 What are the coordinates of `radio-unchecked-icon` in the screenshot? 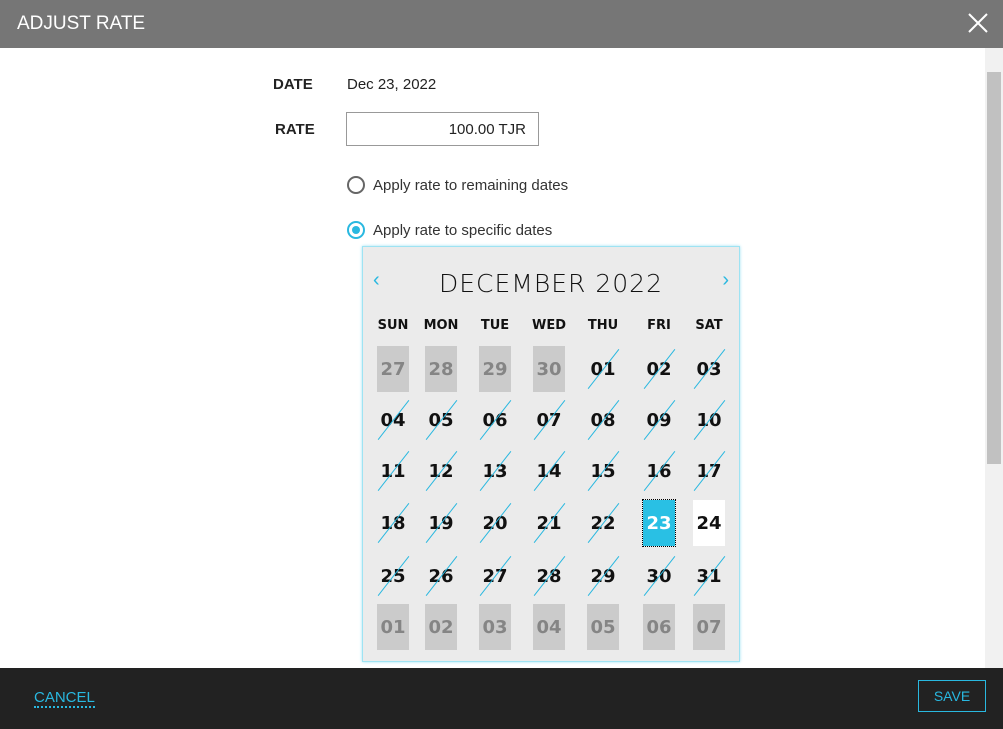 It's located at (356, 185).